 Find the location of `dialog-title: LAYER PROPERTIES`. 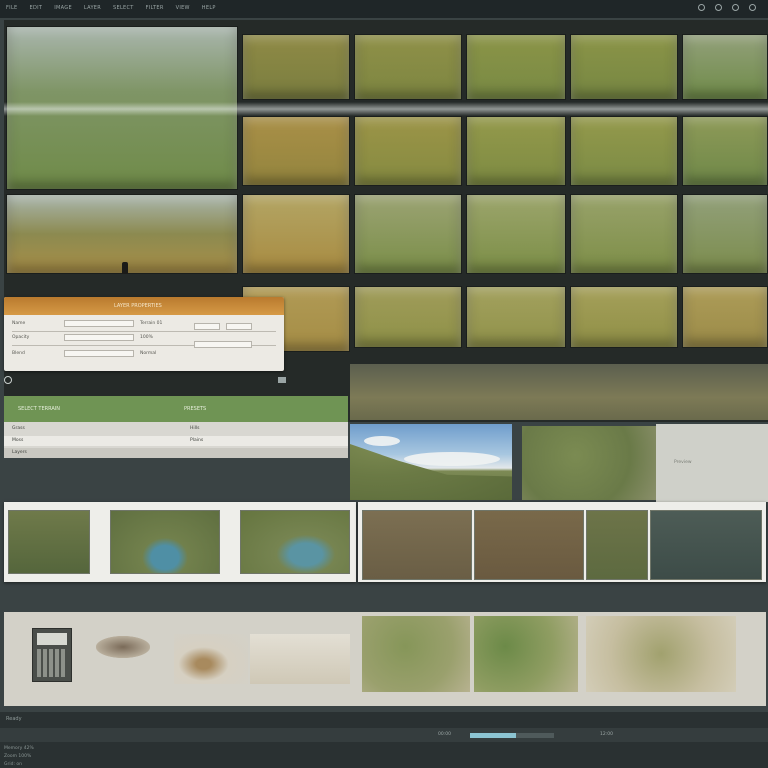

dialog-title: LAYER PROPERTIES is located at coordinates (138, 306).